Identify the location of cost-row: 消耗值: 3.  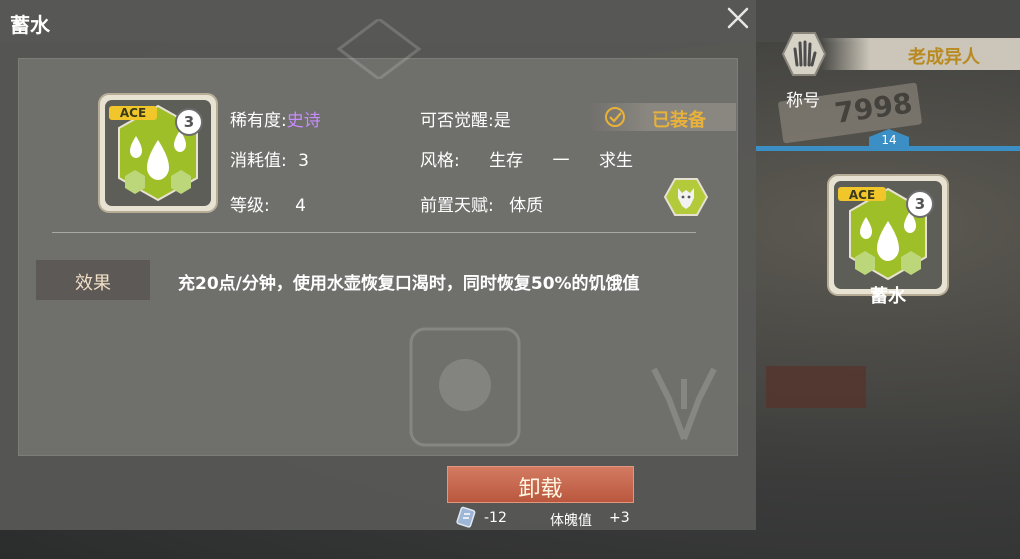
(269, 158).